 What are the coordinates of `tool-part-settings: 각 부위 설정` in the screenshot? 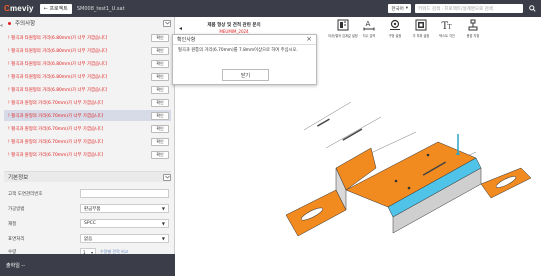 It's located at (421, 30).